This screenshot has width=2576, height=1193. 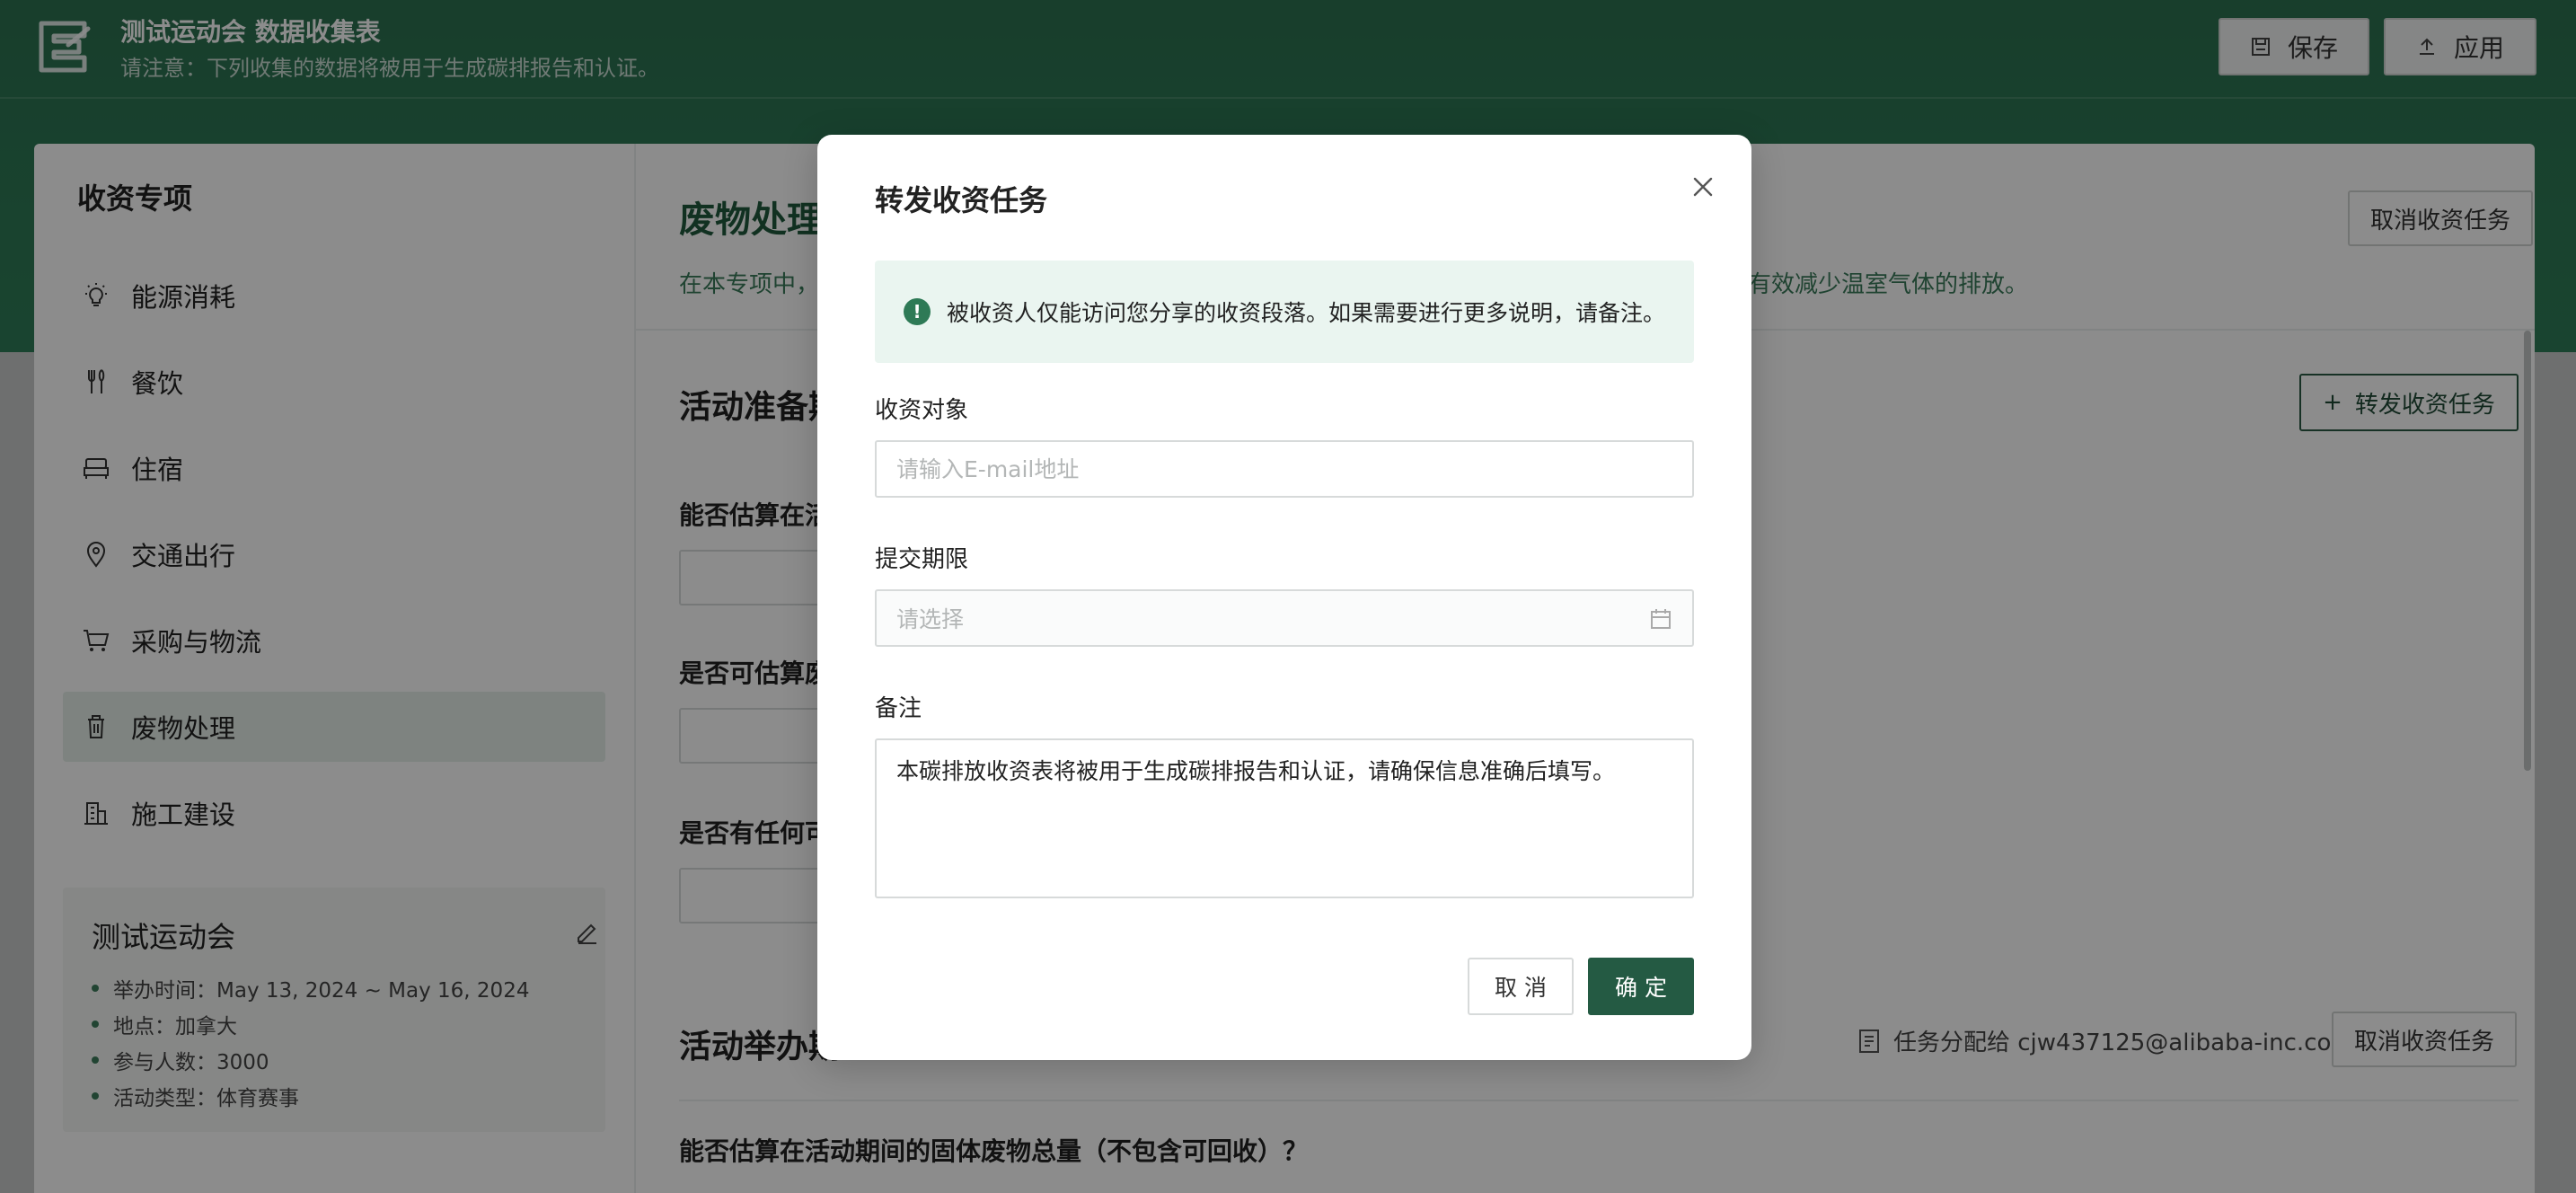 What do you see at coordinates (1284, 618) in the screenshot?
I see `deadline-date-picker: 请选择` at bounding box center [1284, 618].